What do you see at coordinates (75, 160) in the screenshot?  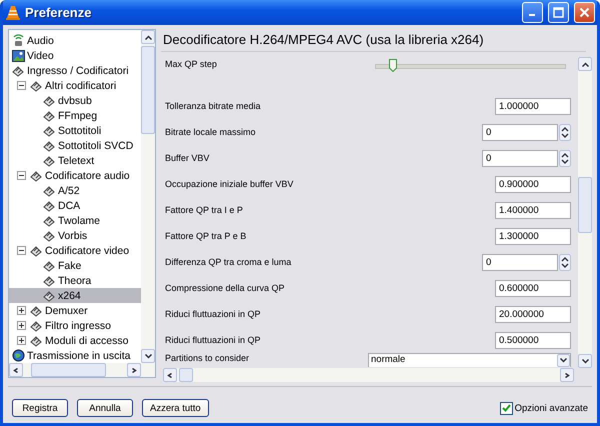 I see `tree-item: Teletext` at bounding box center [75, 160].